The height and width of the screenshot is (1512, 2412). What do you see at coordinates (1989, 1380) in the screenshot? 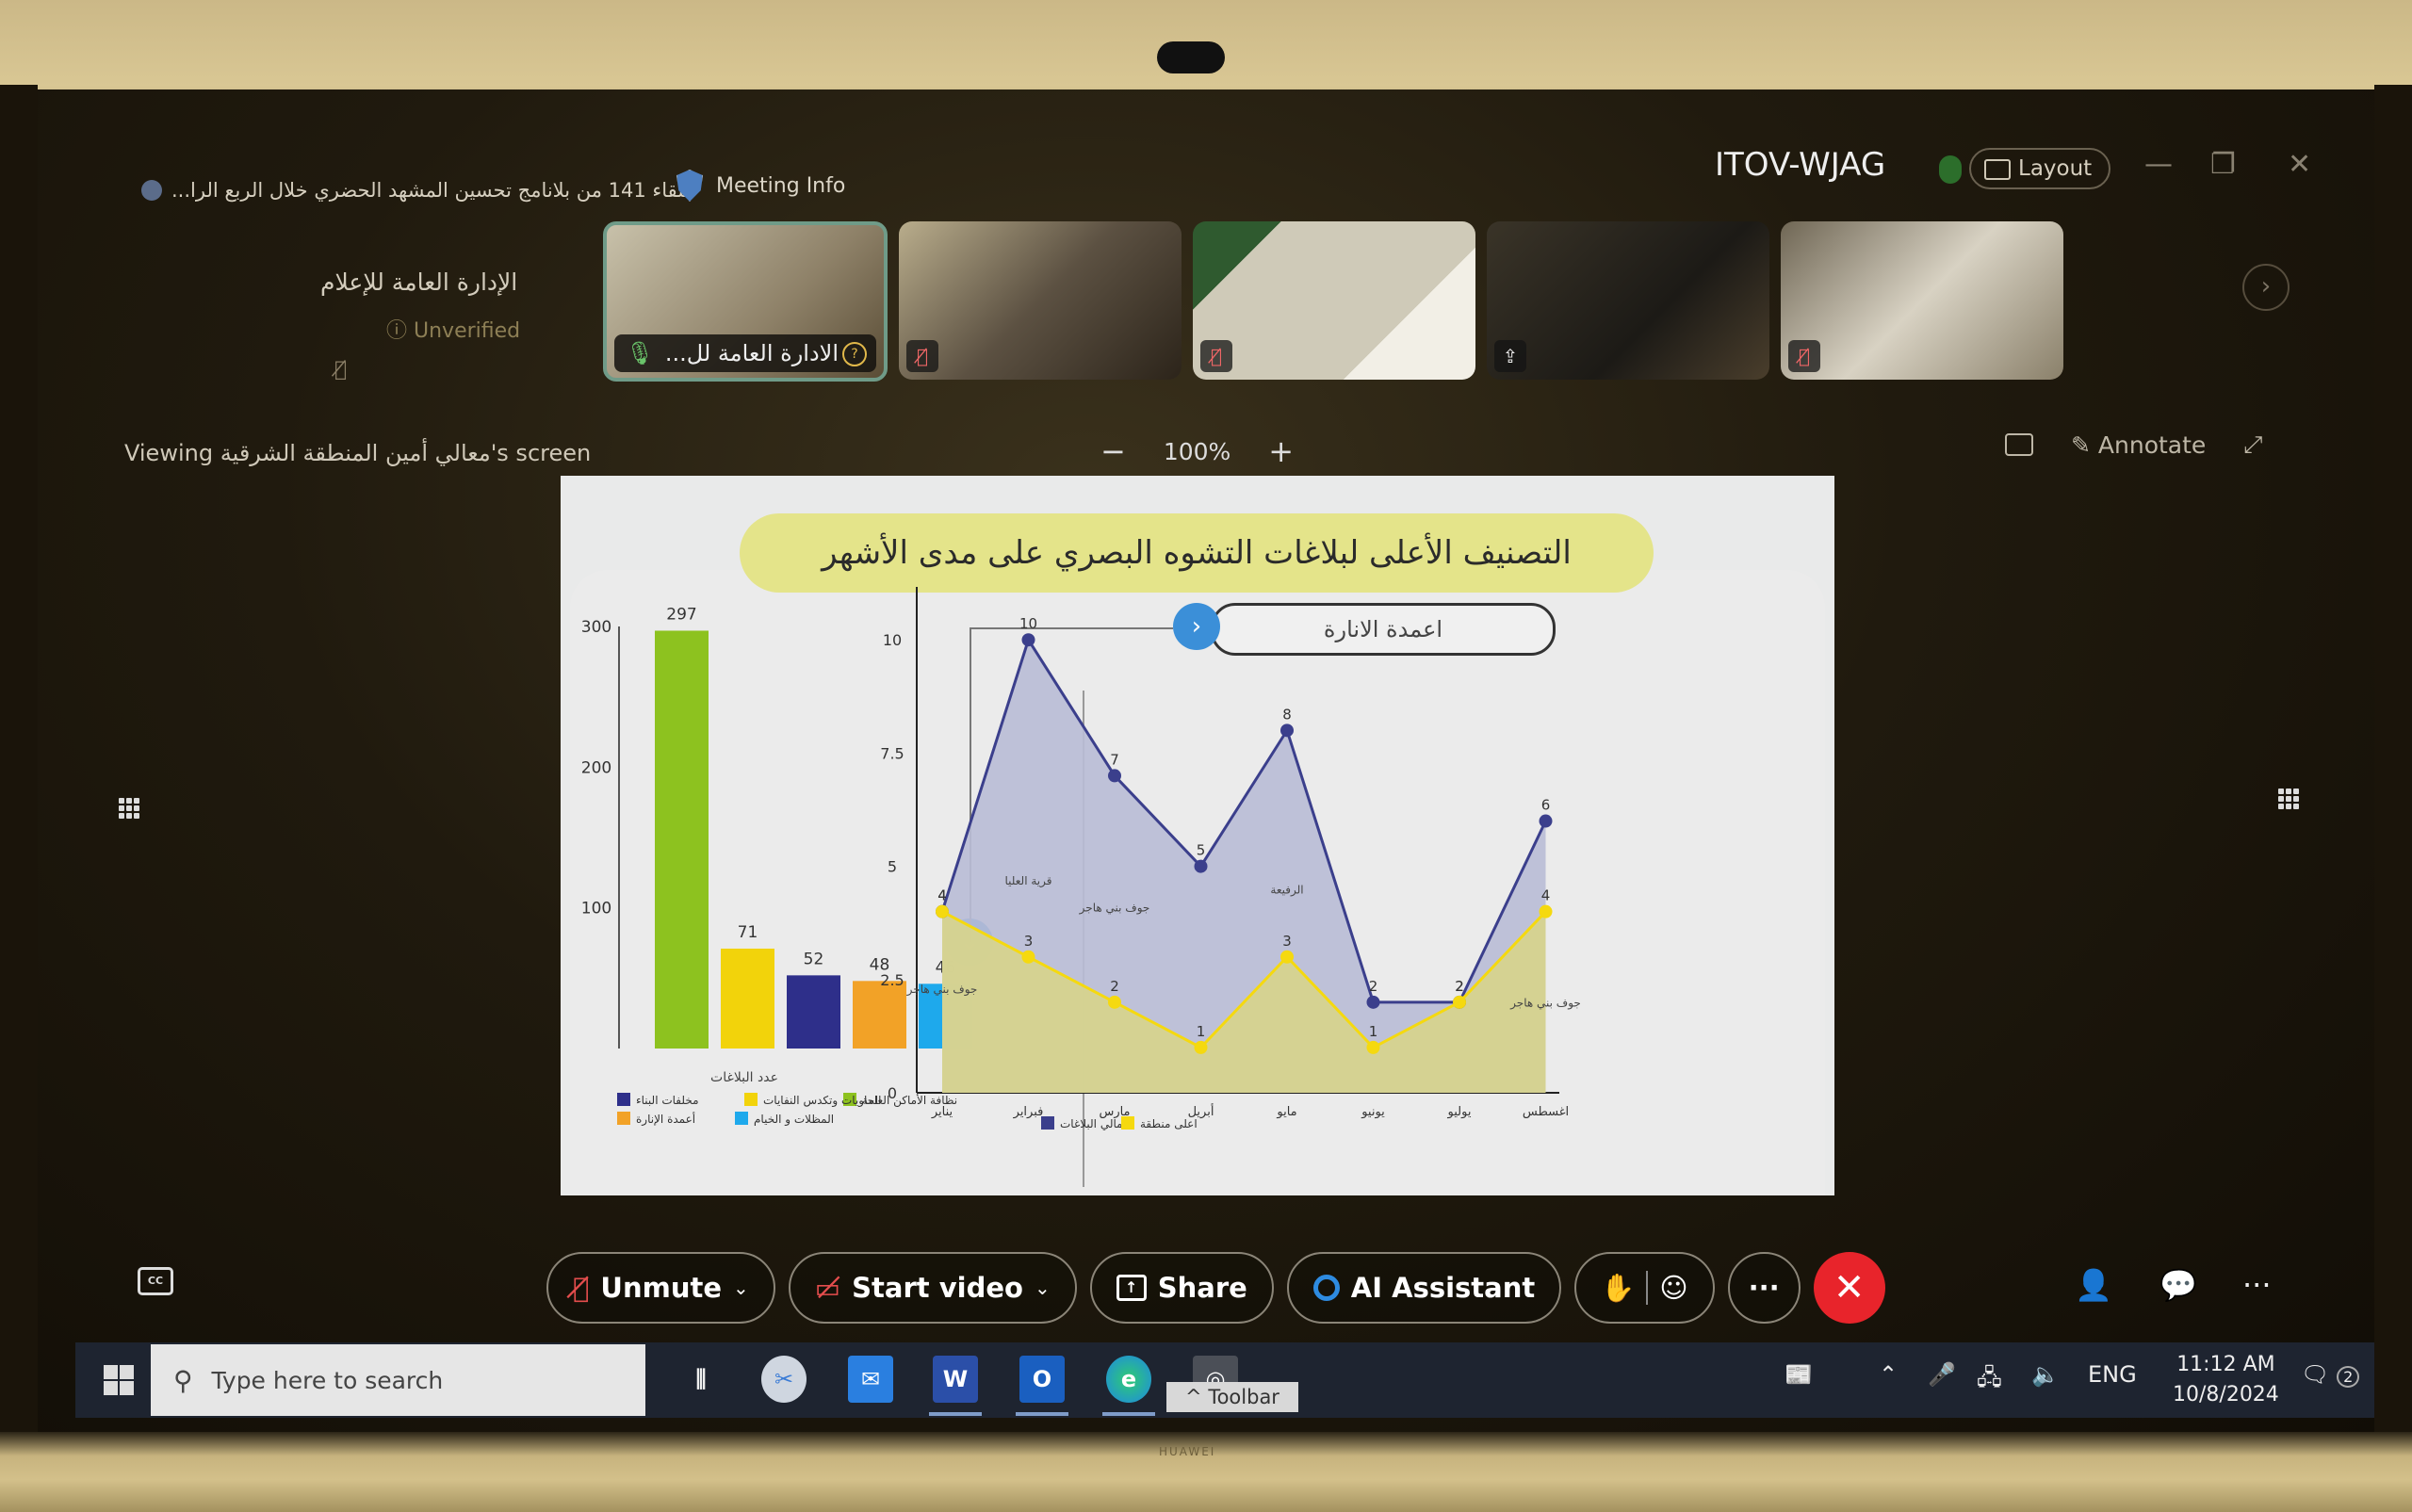
I see `network-icon: 🖧` at bounding box center [1989, 1380].